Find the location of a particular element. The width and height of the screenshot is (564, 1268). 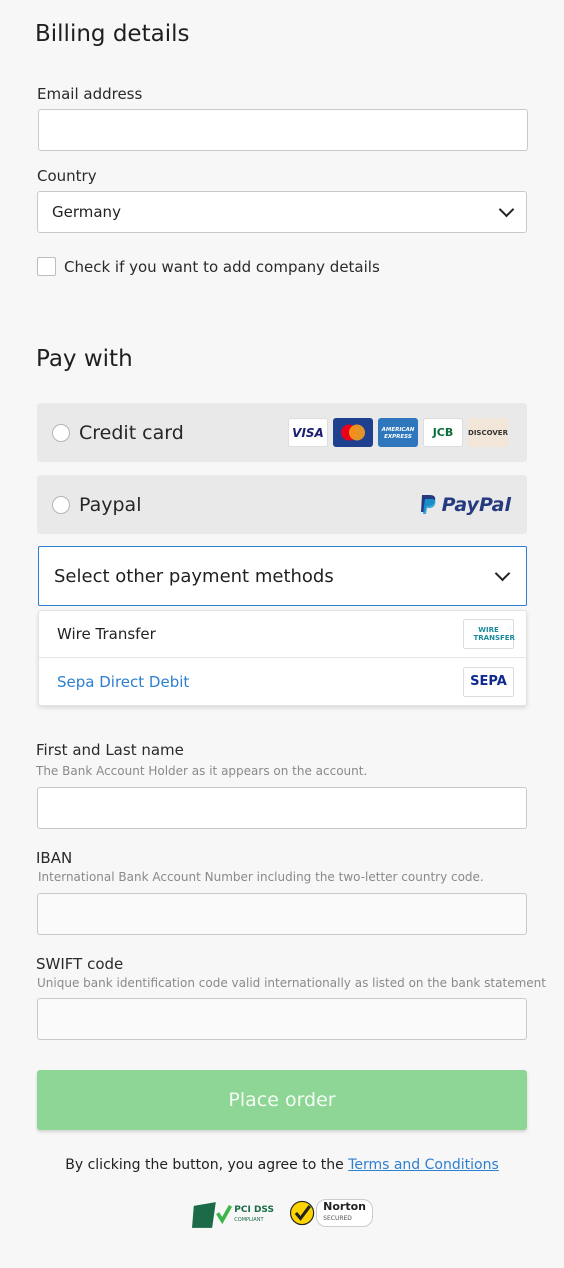

wire-transfer-logo-icon: WIRE TRANSFER is located at coordinates (489, 634).